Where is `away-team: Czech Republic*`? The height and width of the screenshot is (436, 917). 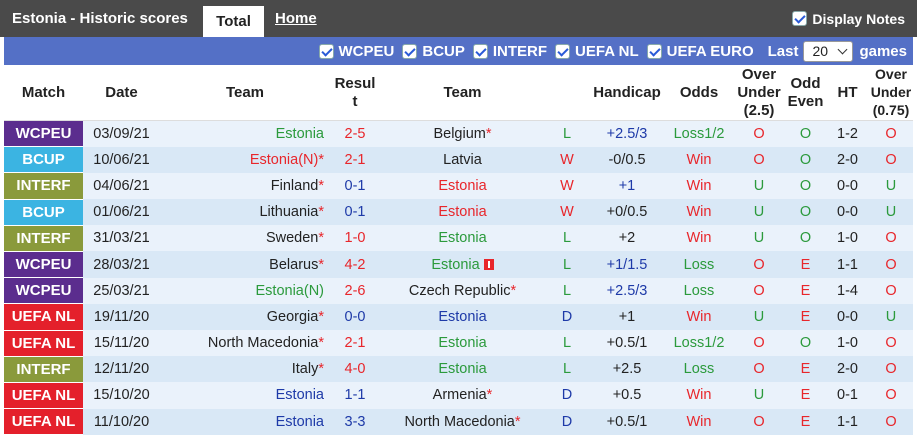 away-team: Czech Republic* is located at coordinates (462, 290).